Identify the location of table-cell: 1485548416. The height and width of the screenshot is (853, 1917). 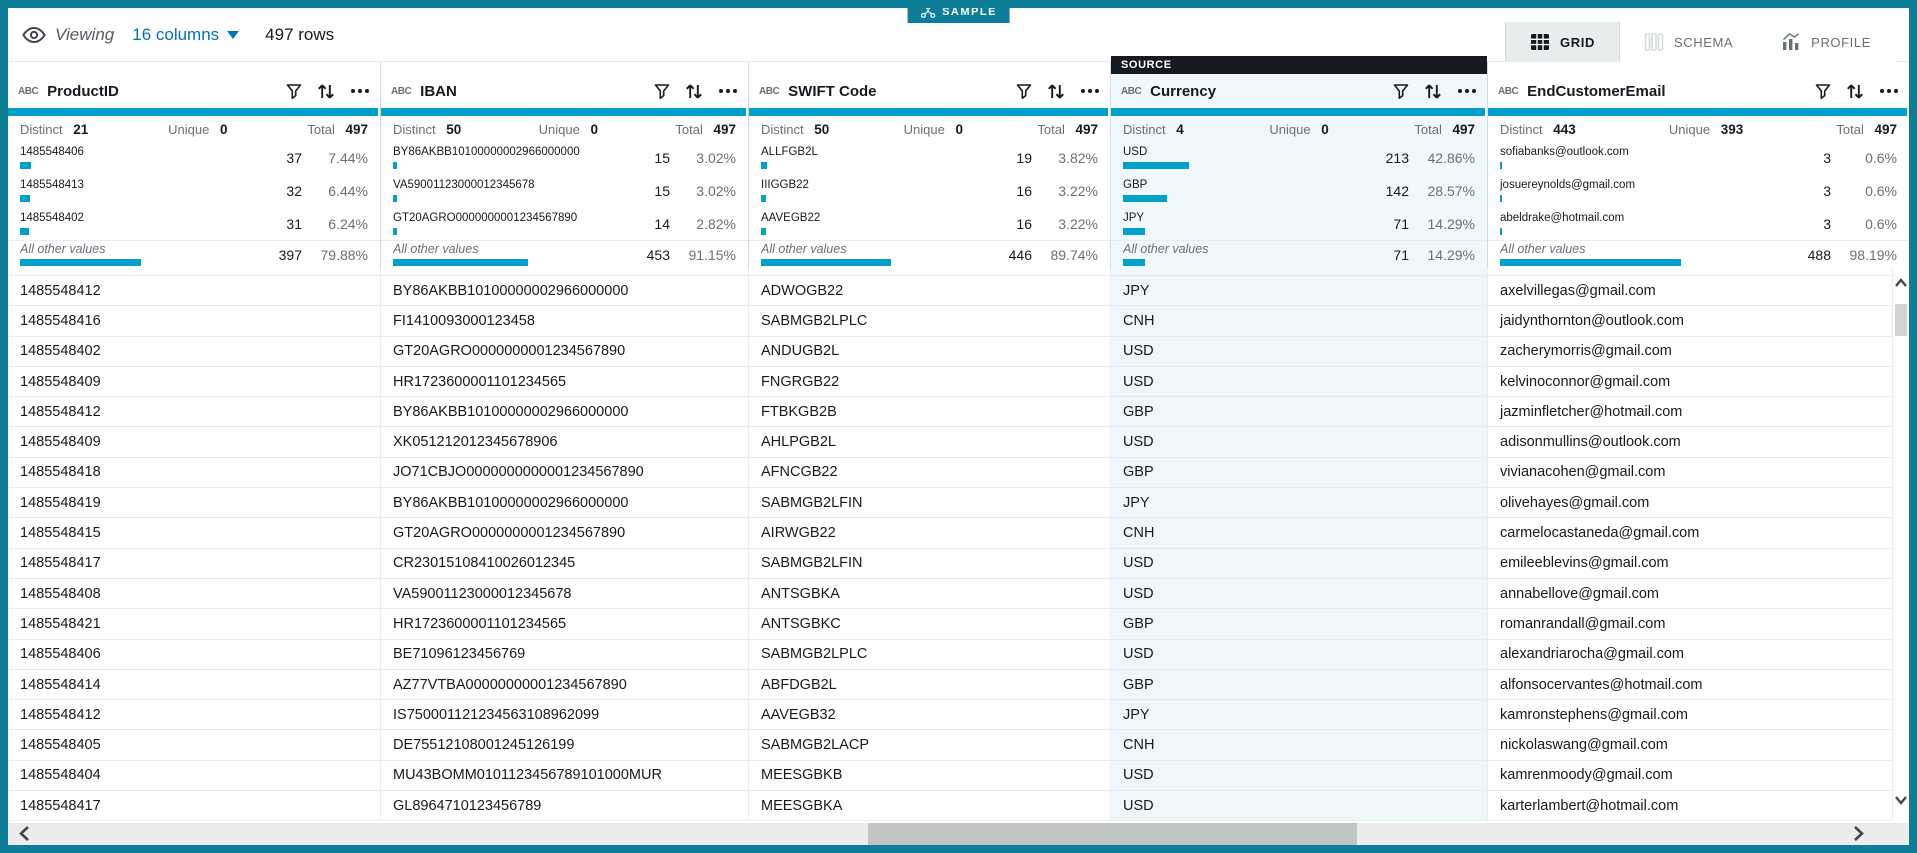
(194, 321).